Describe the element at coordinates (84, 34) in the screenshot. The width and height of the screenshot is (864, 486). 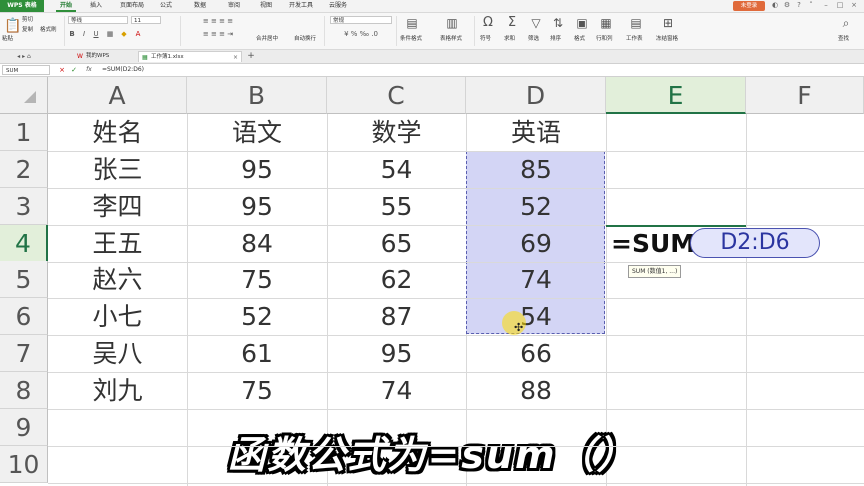
I see `italic-icon: I` at that location.